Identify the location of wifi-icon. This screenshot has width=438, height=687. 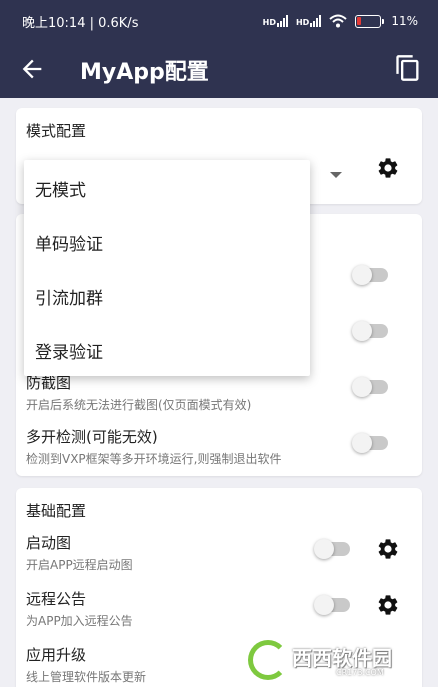
(338, 21).